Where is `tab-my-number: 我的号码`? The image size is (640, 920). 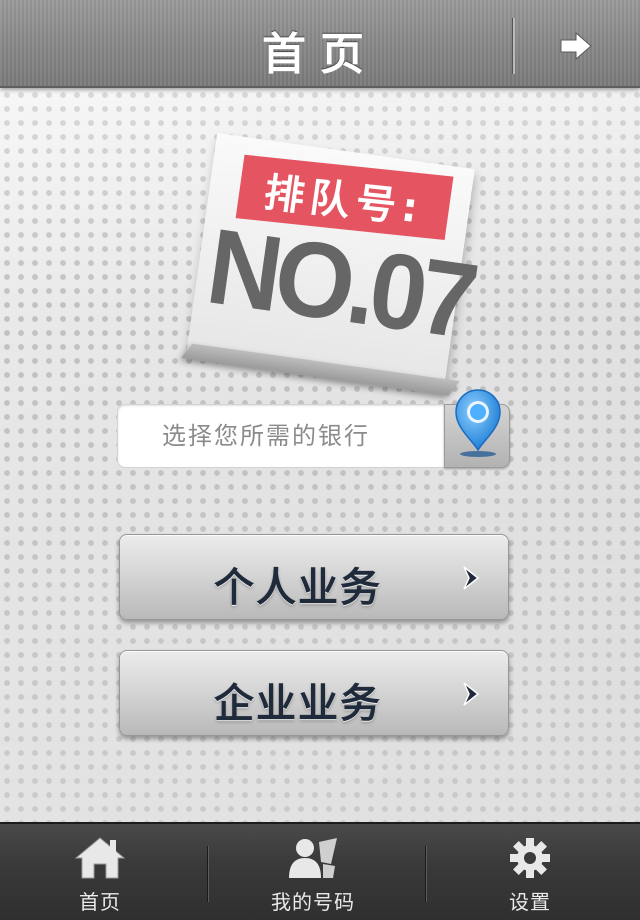
tab-my-number: 我的号码 is located at coordinates (313, 872).